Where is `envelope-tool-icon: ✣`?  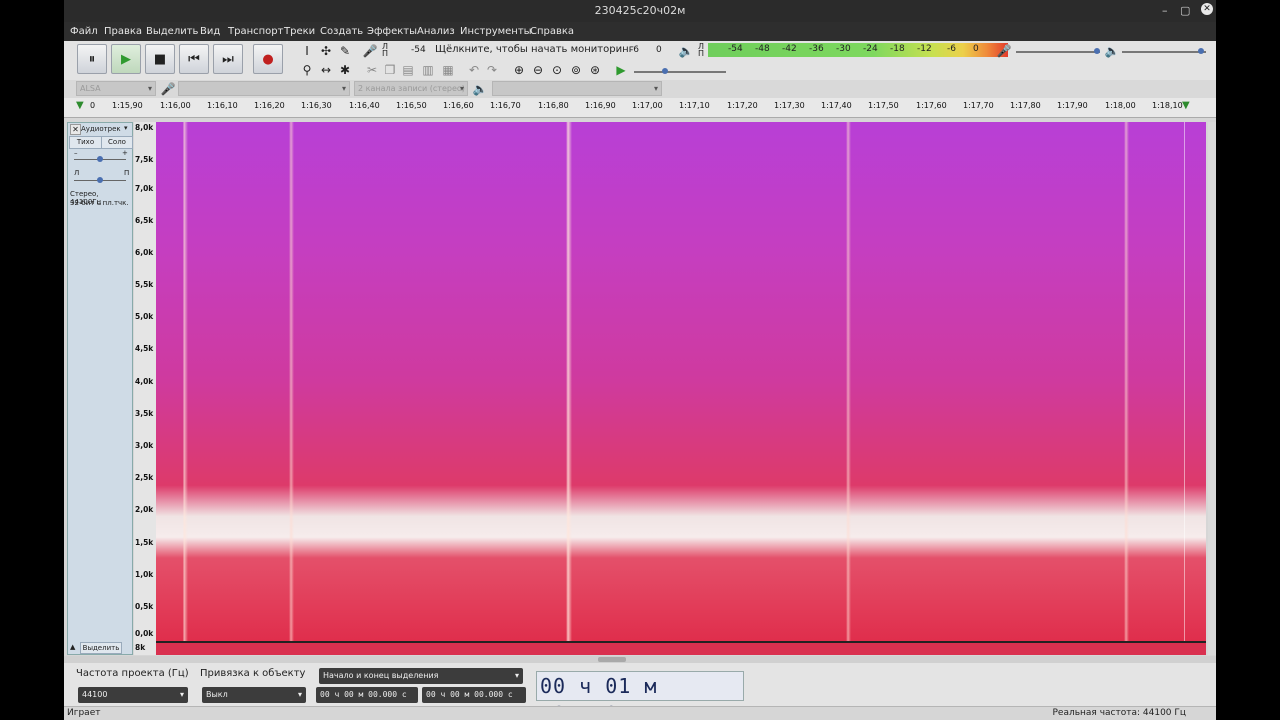
envelope-tool-icon: ✣ is located at coordinates (326, 51).